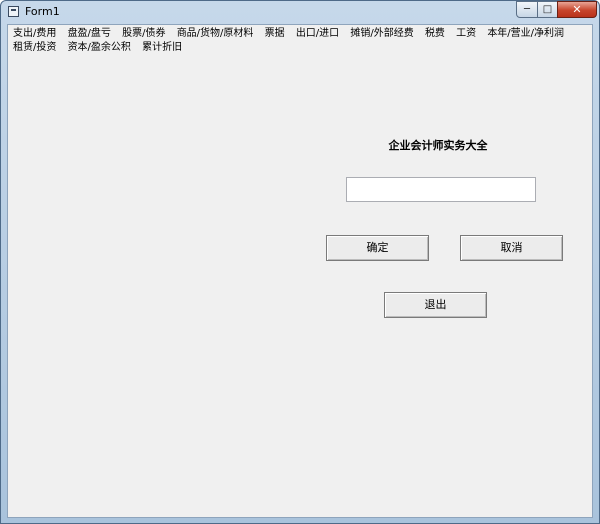 The height and width of the screenshot is (524, 600). Describe the element at coordinates (381, 34) in the screenshot. I see `menu-item-amortization: 摊销/外部经费` at that location.